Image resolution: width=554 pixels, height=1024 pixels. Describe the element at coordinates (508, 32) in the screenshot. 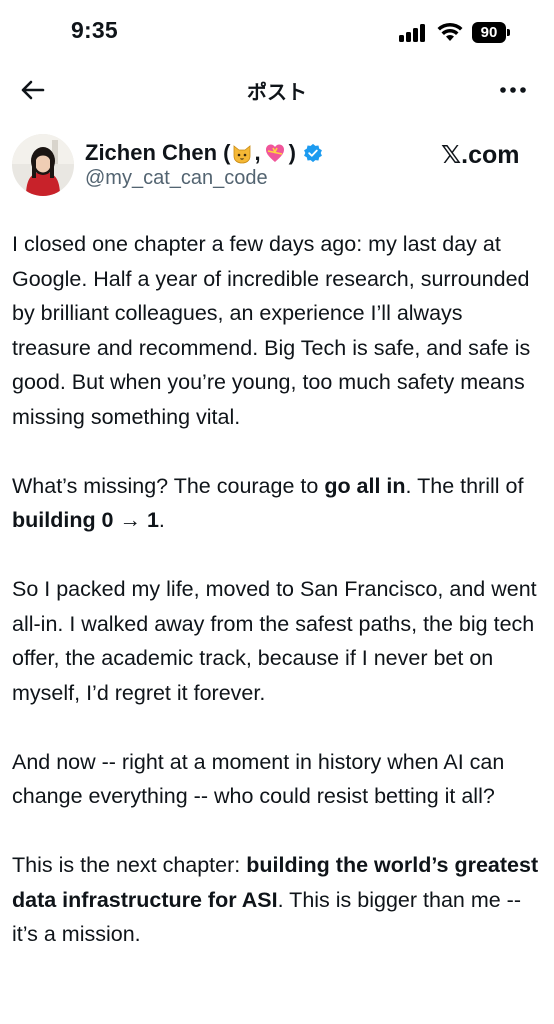

I see `battery-tip` at that location.